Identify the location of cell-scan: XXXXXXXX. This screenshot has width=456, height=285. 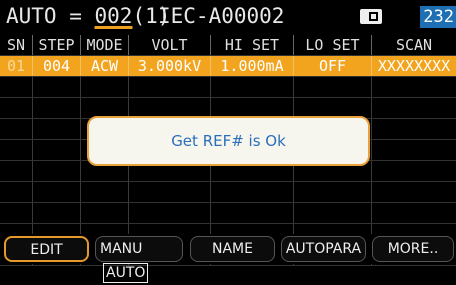
(413, 66).